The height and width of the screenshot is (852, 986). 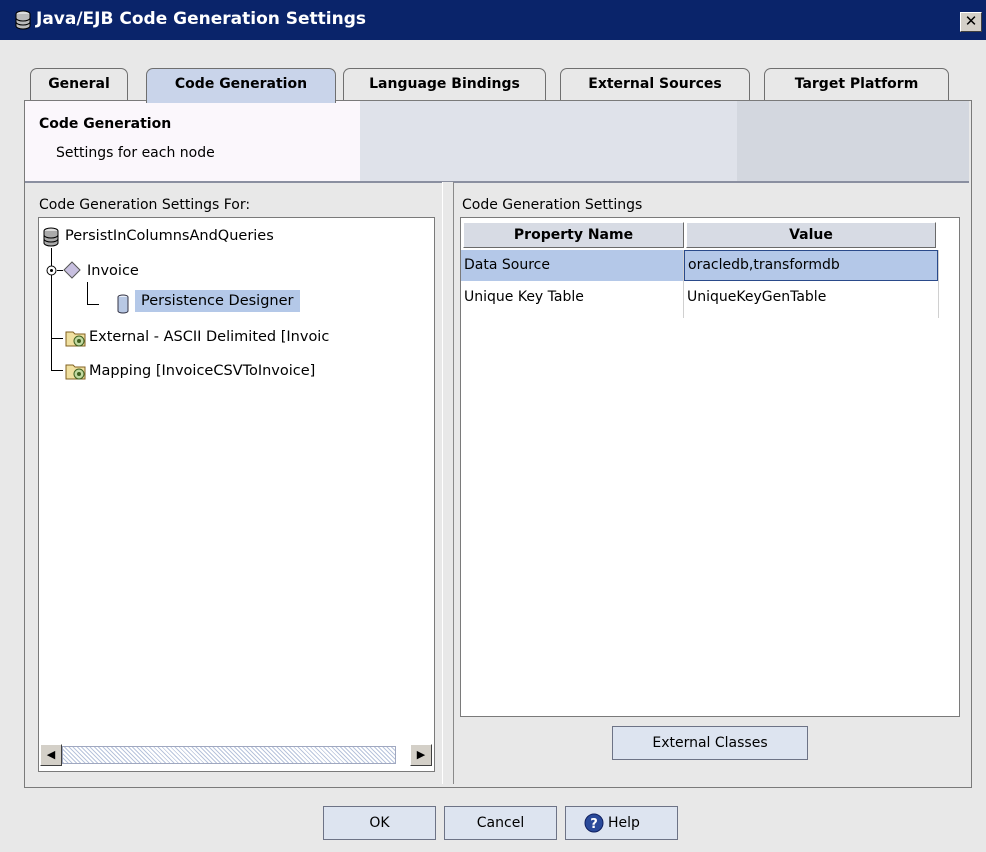 What do you see at coordinates (811, 235) in the screenshot?
I see `column-header-value: Value` at bounding box center [811, 235].